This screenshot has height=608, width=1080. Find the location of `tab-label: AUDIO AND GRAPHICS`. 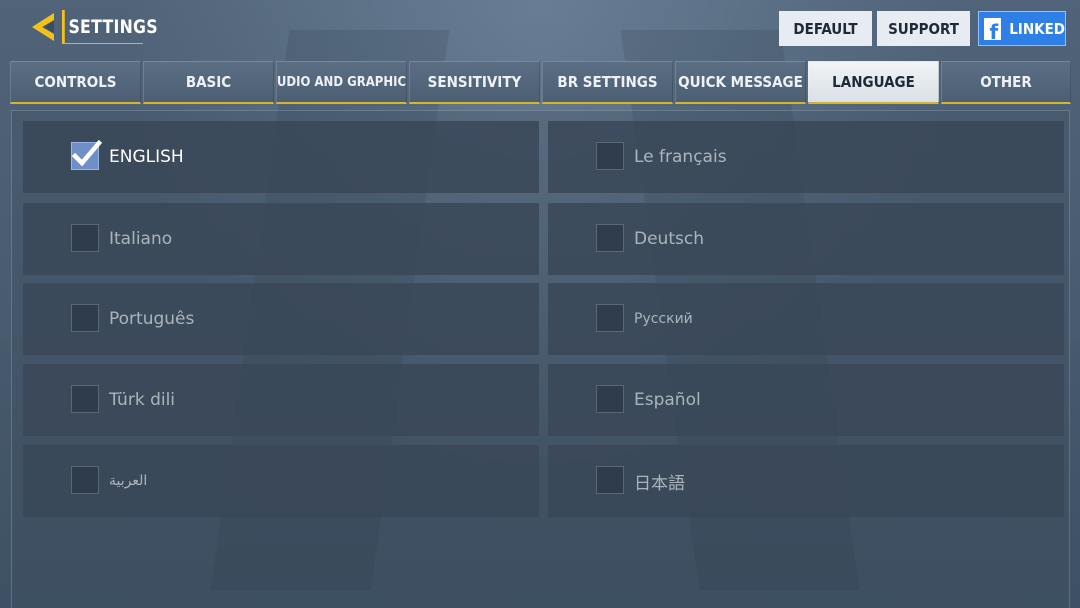

tab-label: AUDIO AND GRAPHICS is located at coordinates (341, 82).